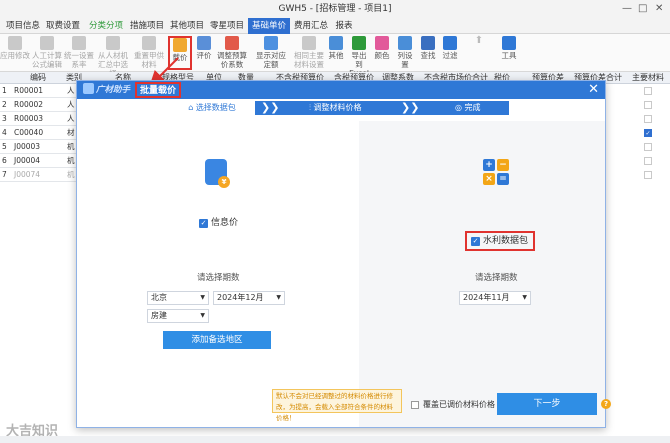 This screenshot has height=443, width=670. Describe the element at coordinates (450, 43) in the screenshot. I see `funnel-icon` at that location.